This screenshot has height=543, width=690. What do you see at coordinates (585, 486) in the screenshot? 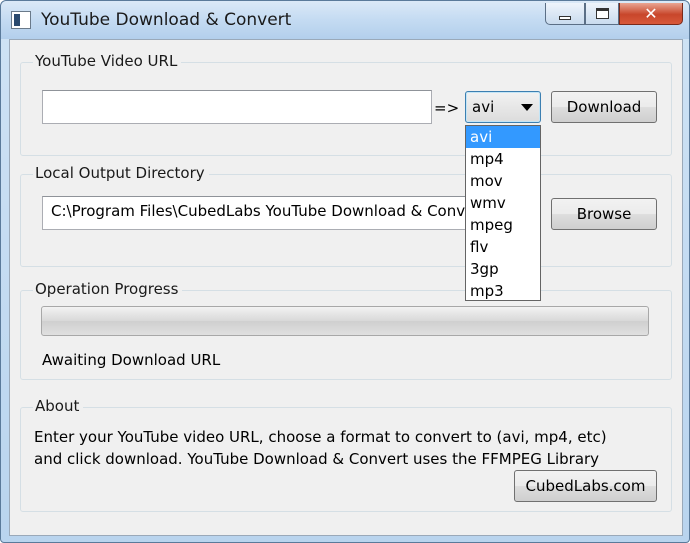
I see `cubedlabs-link-button: CubedLabs.com` at bounding box center [585, 486].